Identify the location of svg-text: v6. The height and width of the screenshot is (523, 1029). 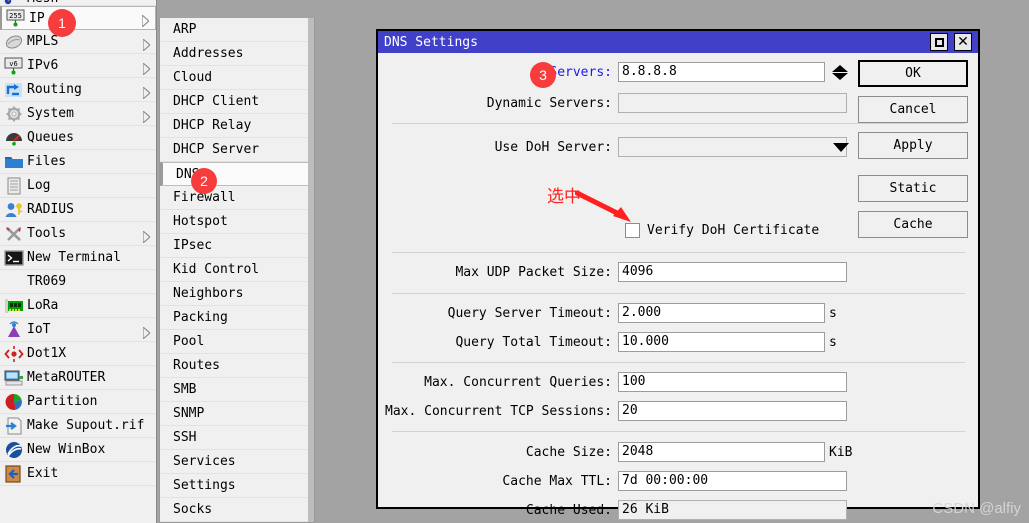
(13, 64).